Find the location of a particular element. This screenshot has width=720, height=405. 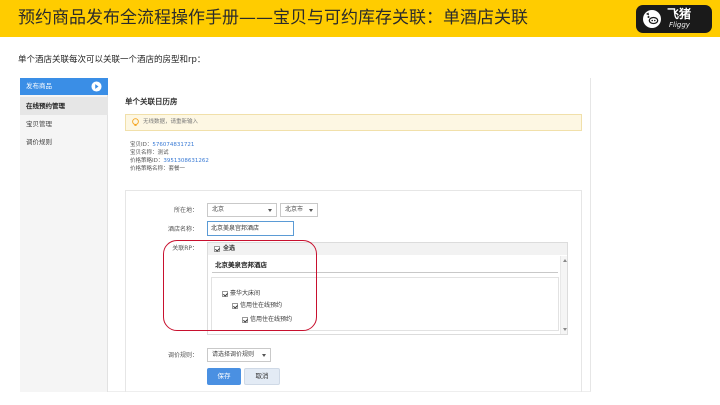

price-policy-id-link: 3951308631262 is located at coordinates (186, 161).